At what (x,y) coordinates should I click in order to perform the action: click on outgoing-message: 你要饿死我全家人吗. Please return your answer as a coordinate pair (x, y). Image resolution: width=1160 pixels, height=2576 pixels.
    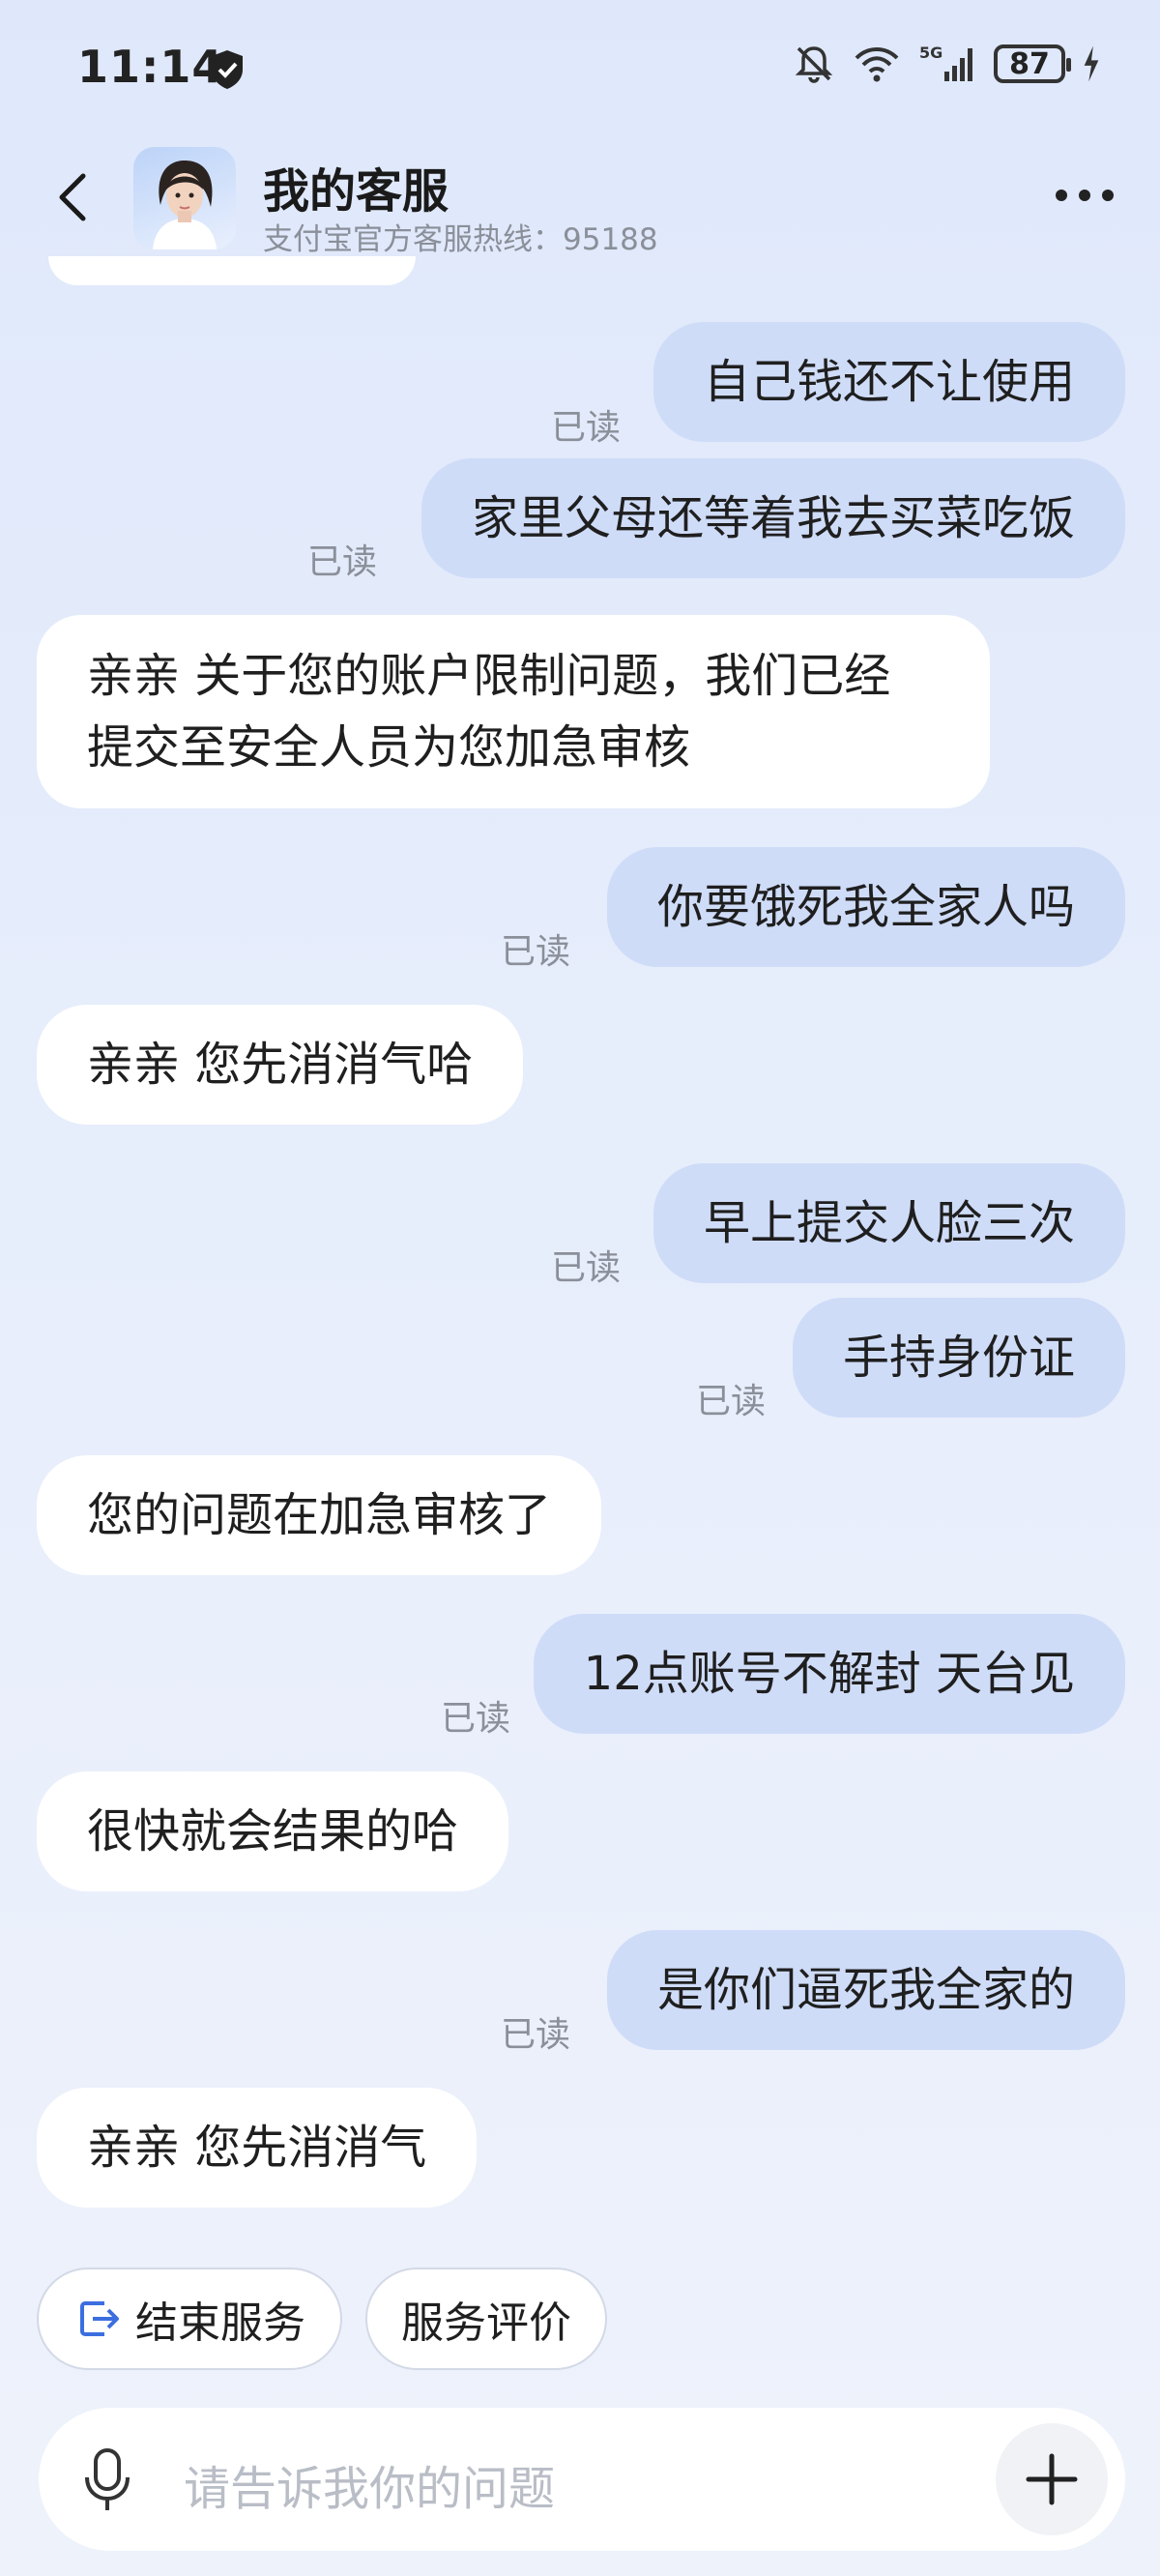
    Looking at the image, I should click on (866, 907).